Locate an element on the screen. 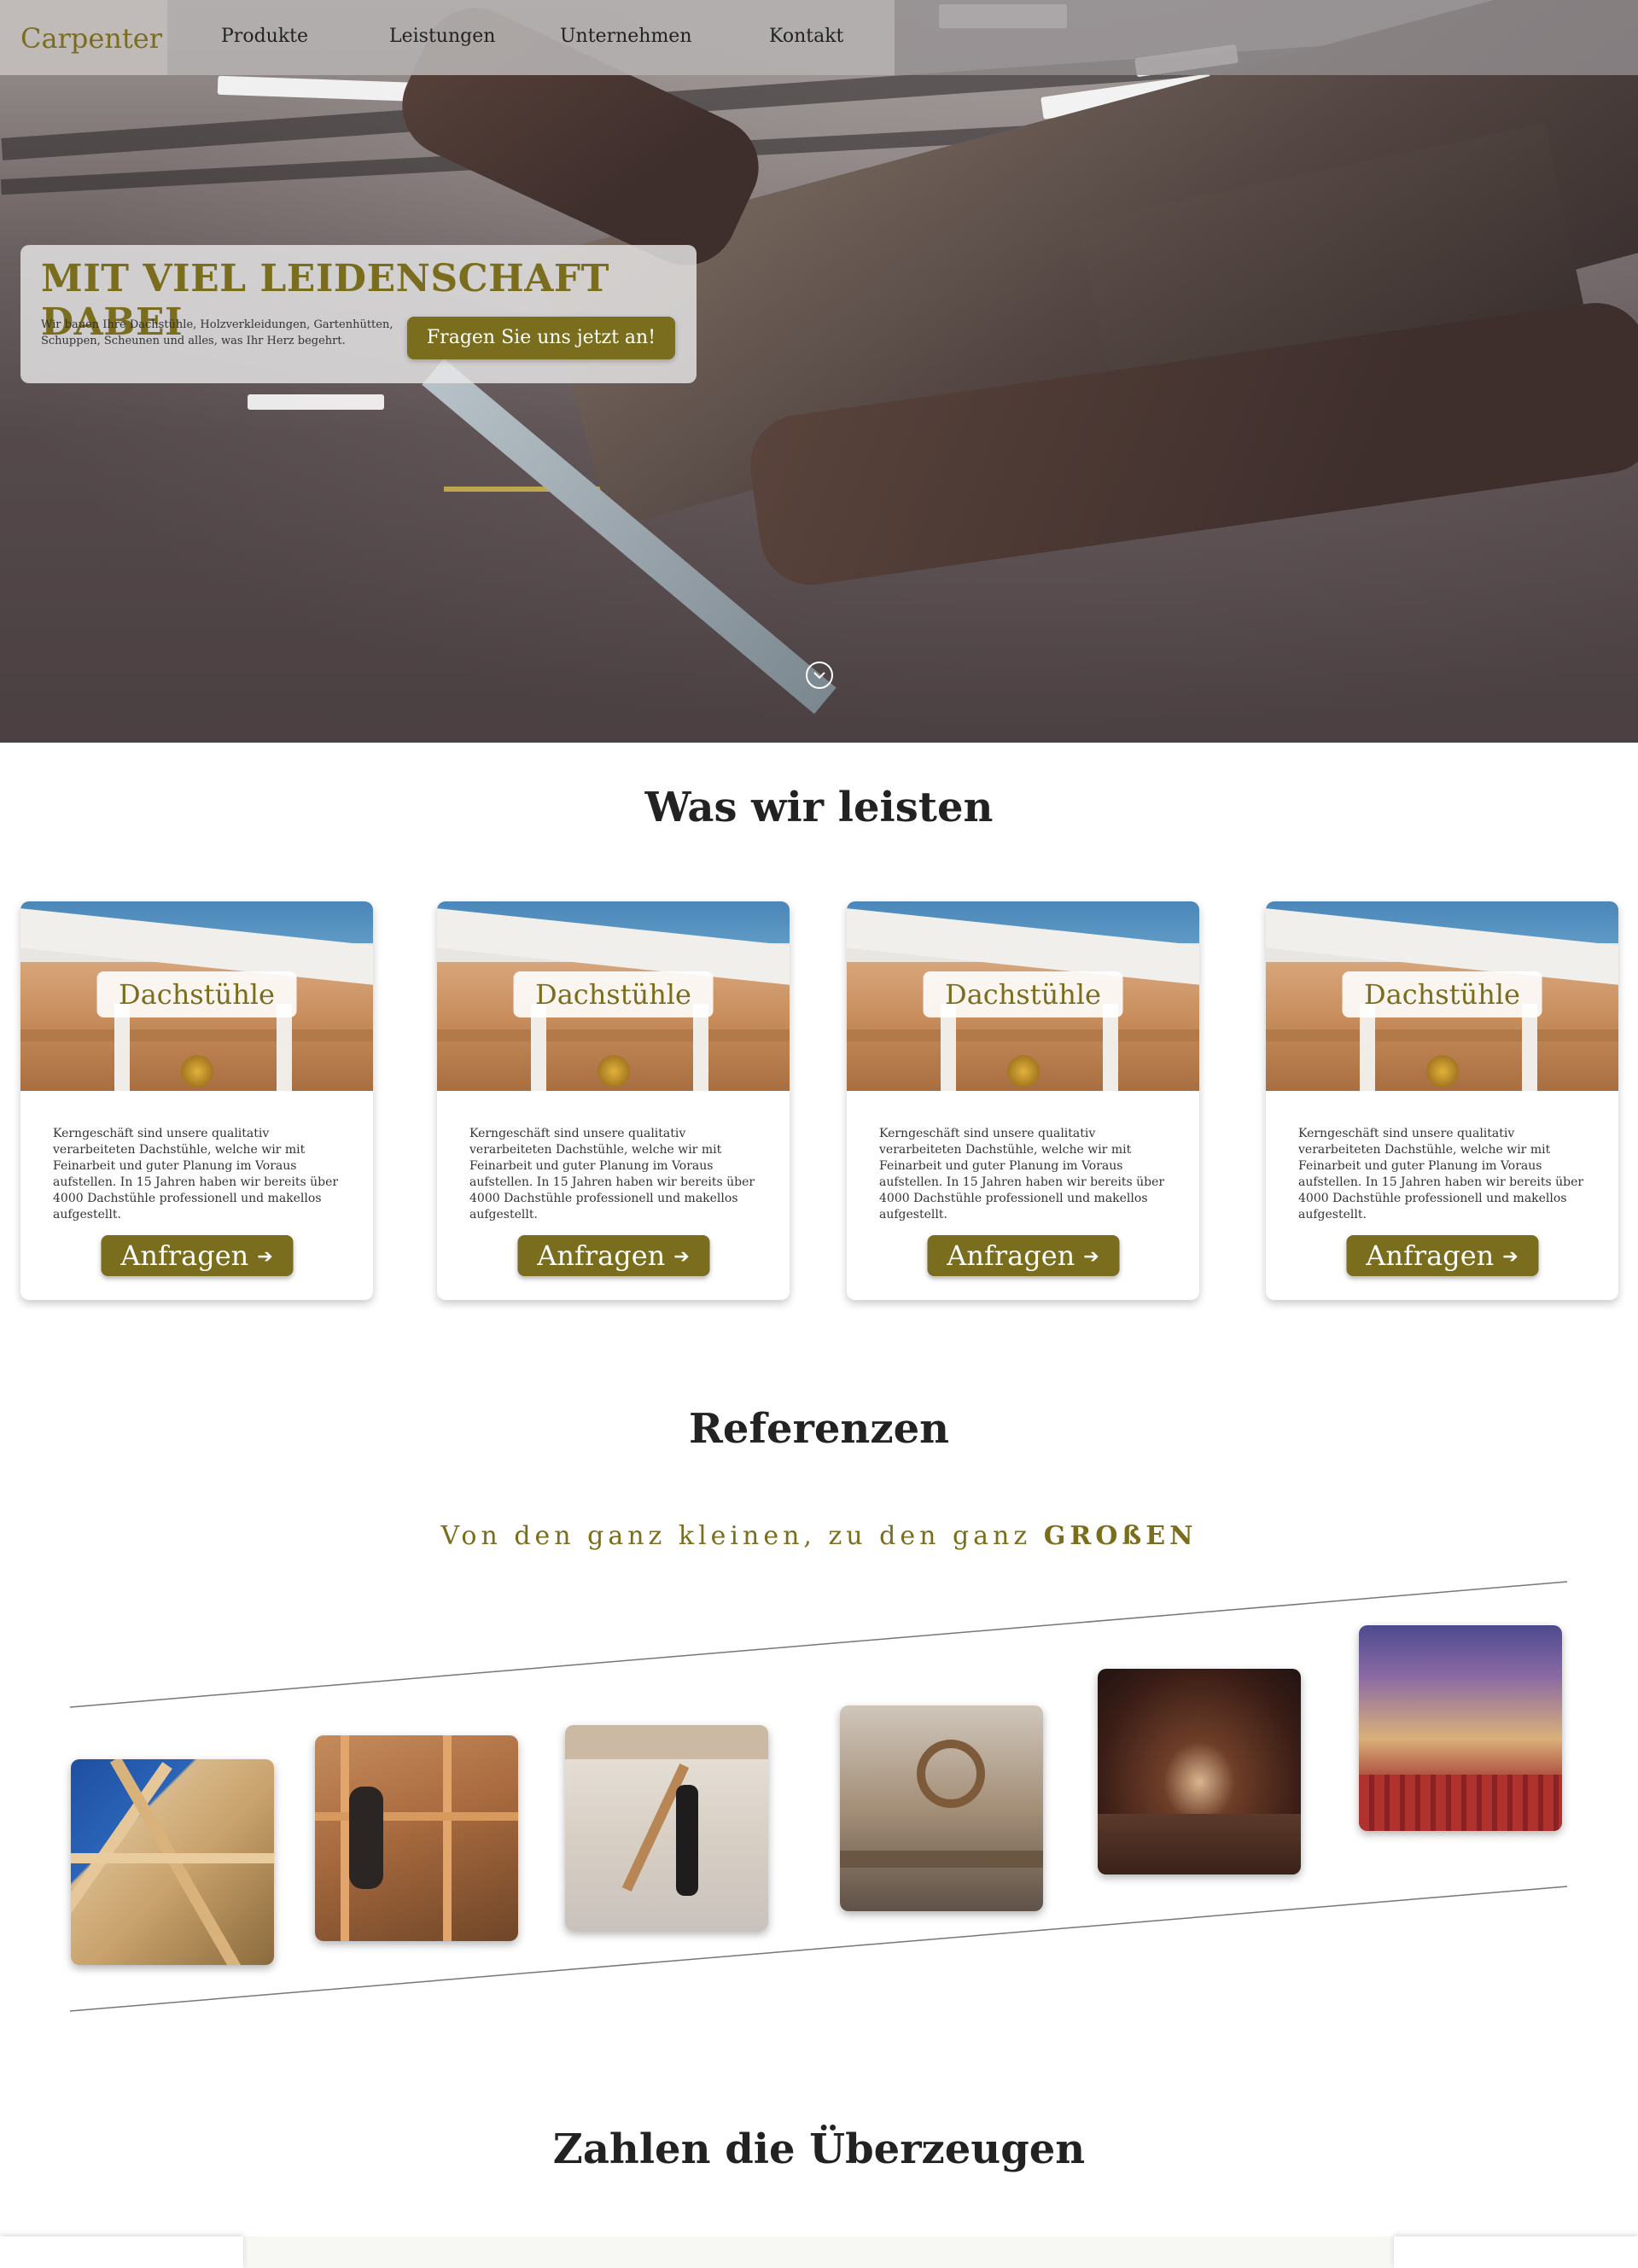 The width and height of the screenshot is (1638, 2268). reference-photo-scaffold is located at coordinates (417, 1838).